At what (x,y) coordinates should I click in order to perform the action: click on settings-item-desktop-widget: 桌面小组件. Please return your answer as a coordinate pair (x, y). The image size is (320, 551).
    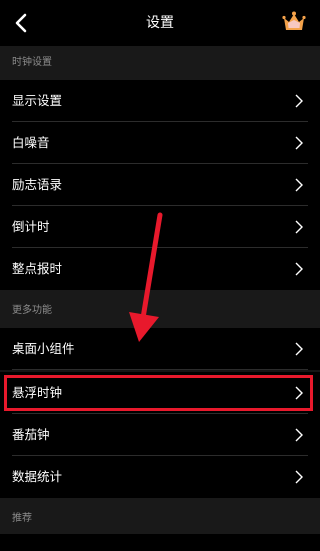
    Looking at the image, I should click on (160, 349).